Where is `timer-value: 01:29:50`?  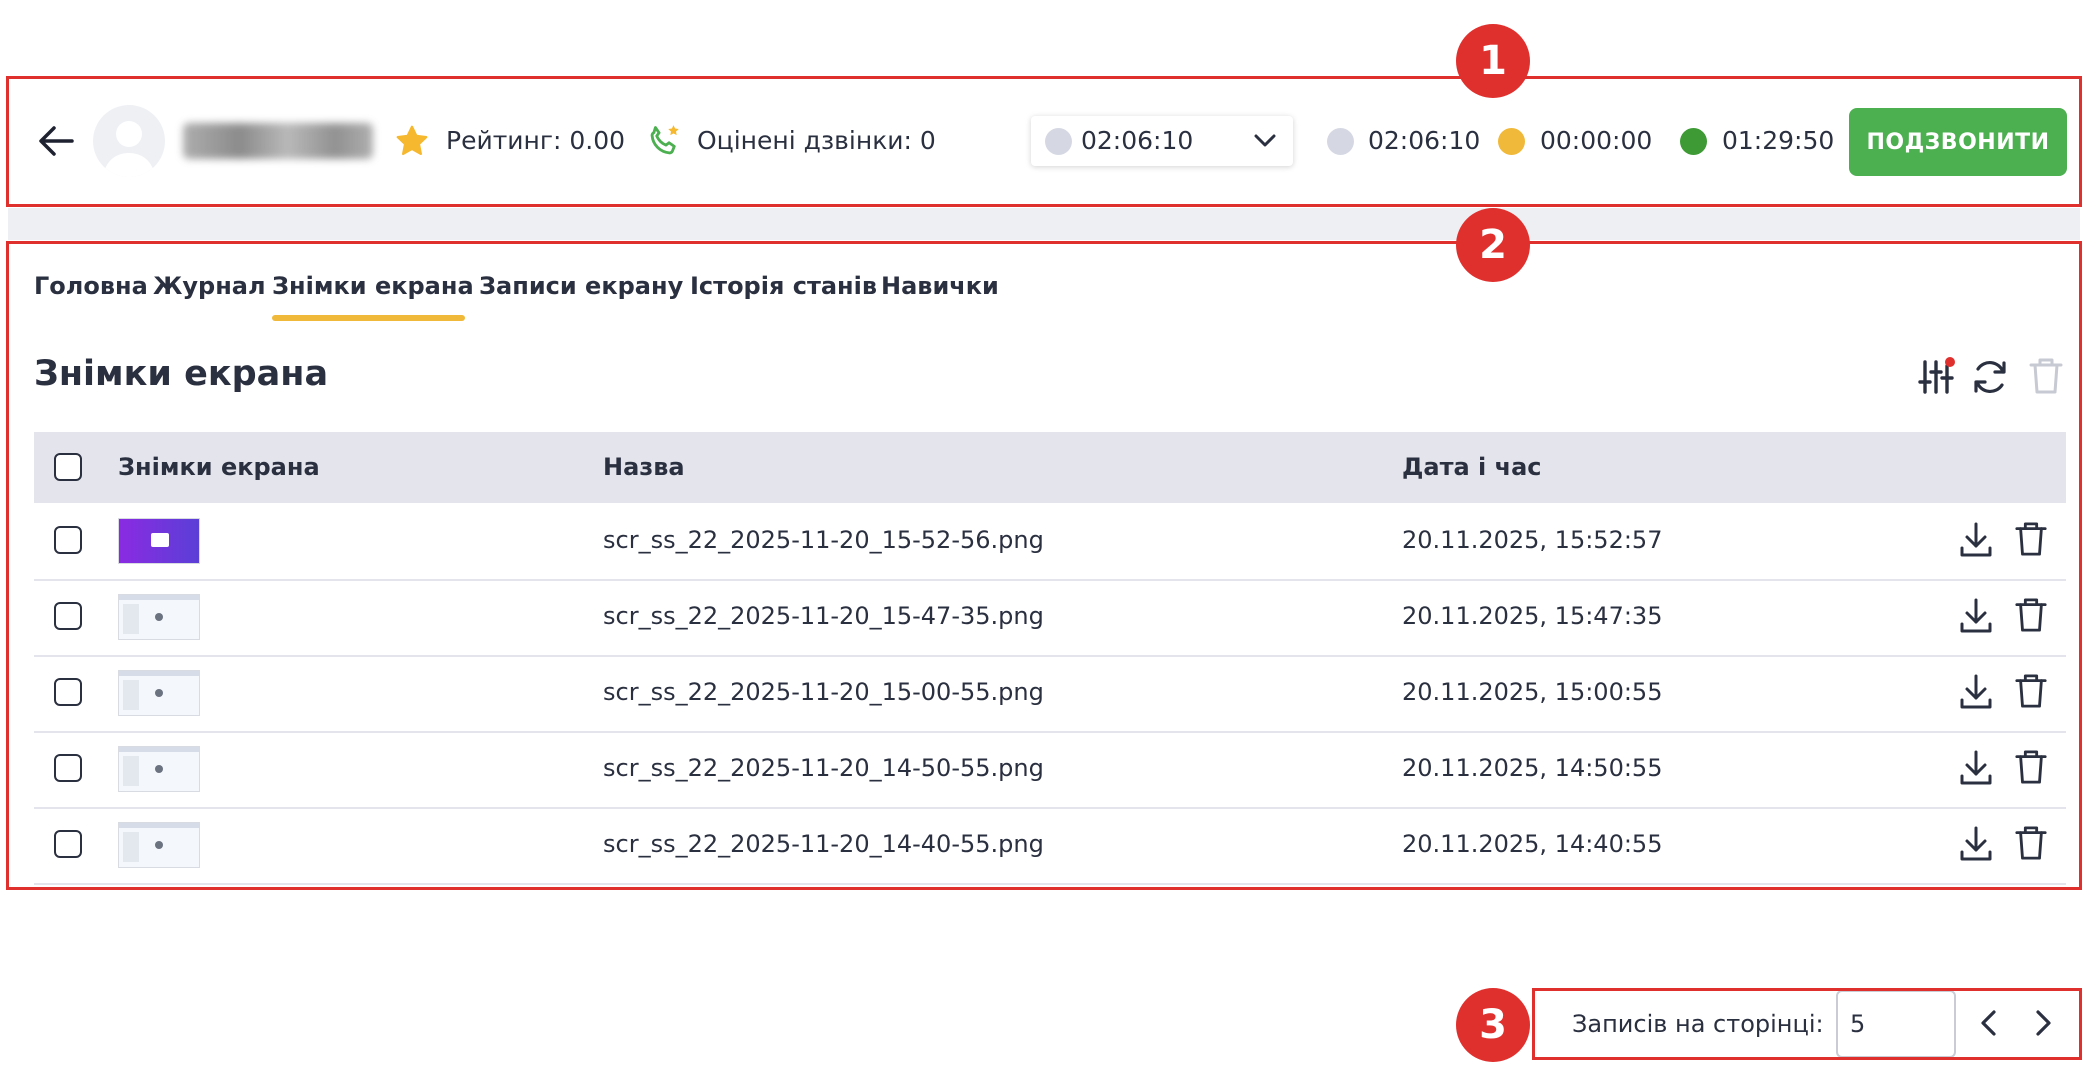
timer-value: 01:29:50 is located at coordinates (1778, 140).